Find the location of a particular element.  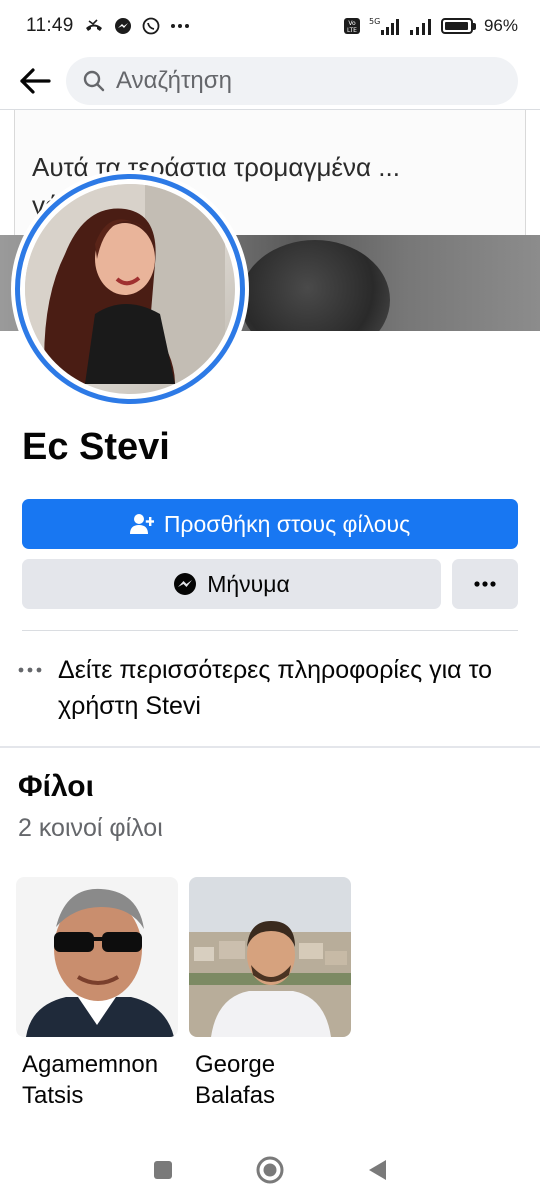

friend-name: Agamemnon Tatsis is located at coordinates (90, 1080).